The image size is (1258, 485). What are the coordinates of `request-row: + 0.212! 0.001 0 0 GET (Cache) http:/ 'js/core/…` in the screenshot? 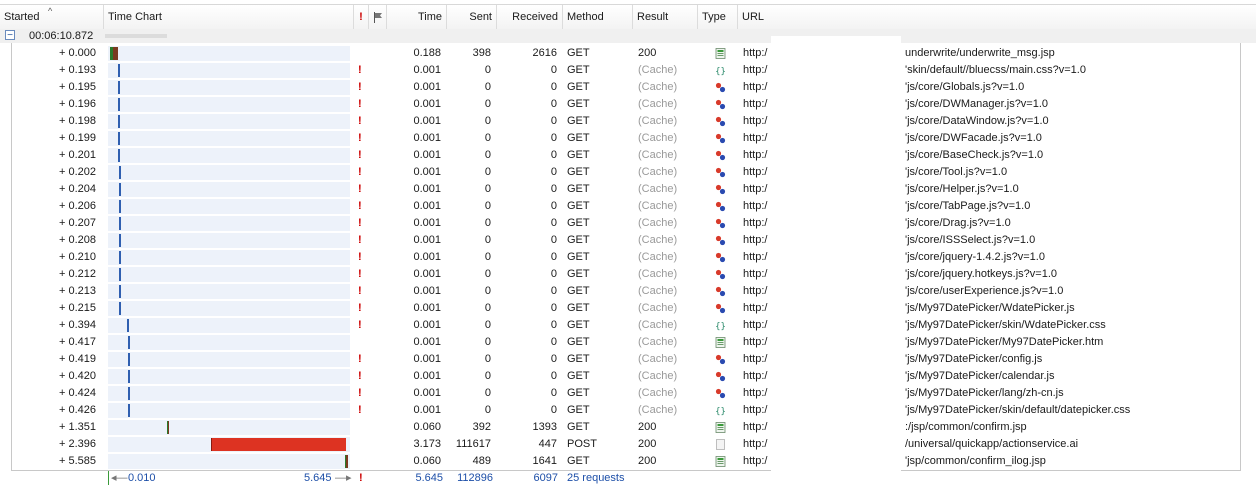 It's located at (620, 274).